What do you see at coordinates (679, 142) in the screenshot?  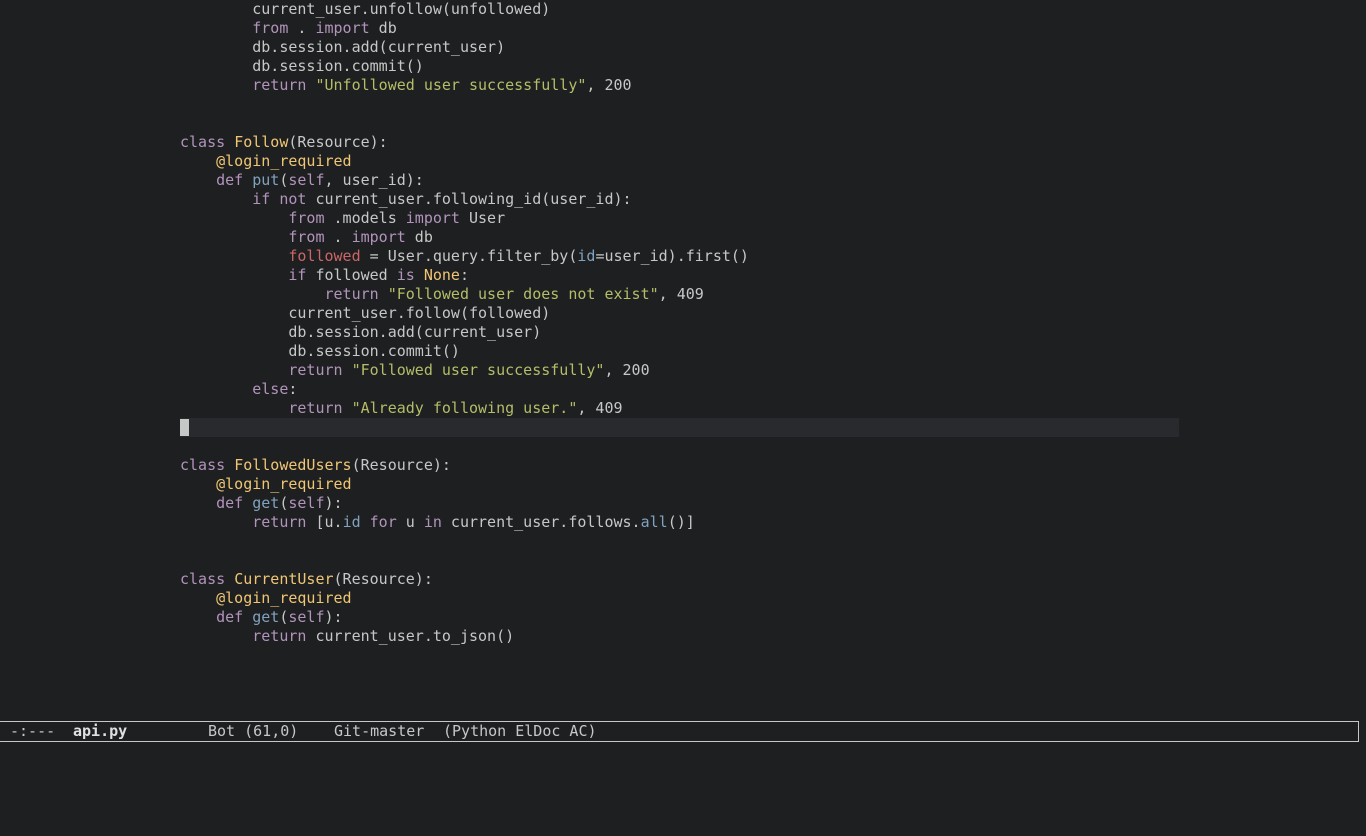 I see `code-line: class Follow(Resource):` at bounding box center [679, 142].